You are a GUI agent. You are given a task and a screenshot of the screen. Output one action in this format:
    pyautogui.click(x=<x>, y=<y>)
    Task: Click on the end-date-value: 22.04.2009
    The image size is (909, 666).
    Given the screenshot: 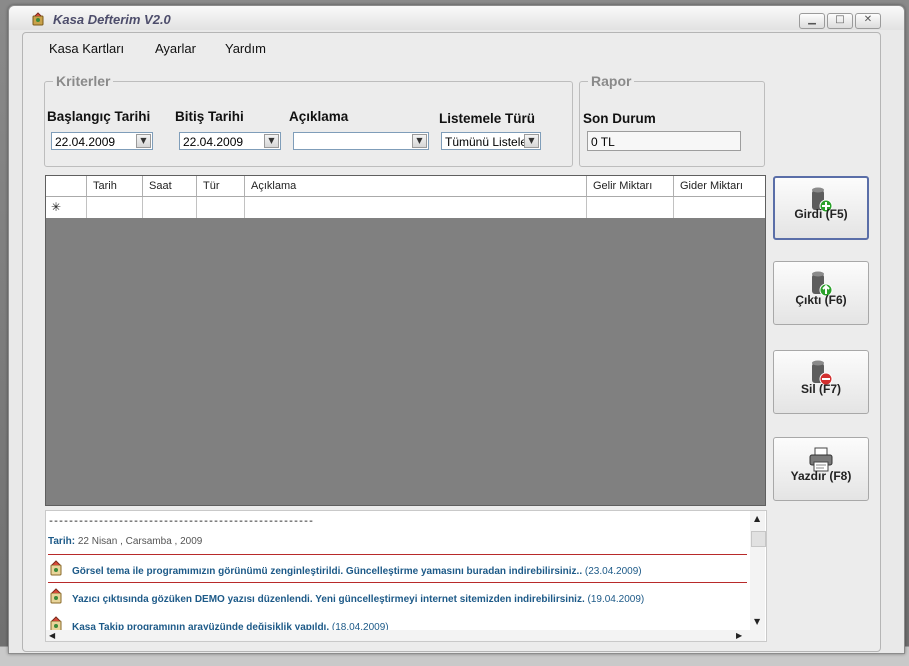 What is the action you would take?
    pyautogui.click(x=213, y=142)
    